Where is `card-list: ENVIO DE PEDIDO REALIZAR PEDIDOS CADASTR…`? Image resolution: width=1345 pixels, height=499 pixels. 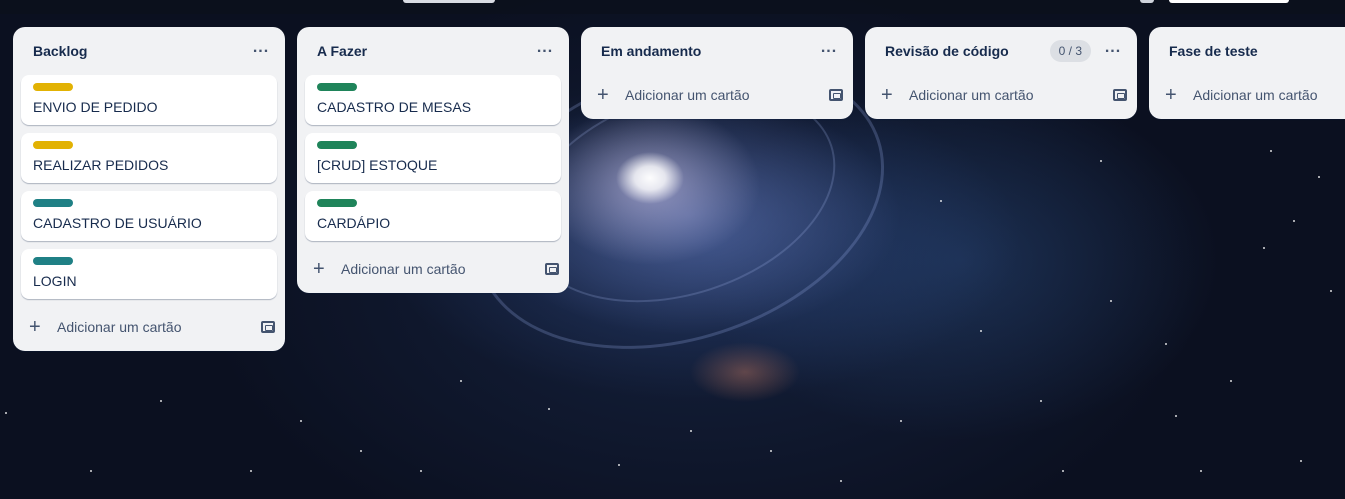
card-list: ENVIO DE PEDIDO REALIZAR PEDIDOS CADASTR… is located at coordinates (149, 187).